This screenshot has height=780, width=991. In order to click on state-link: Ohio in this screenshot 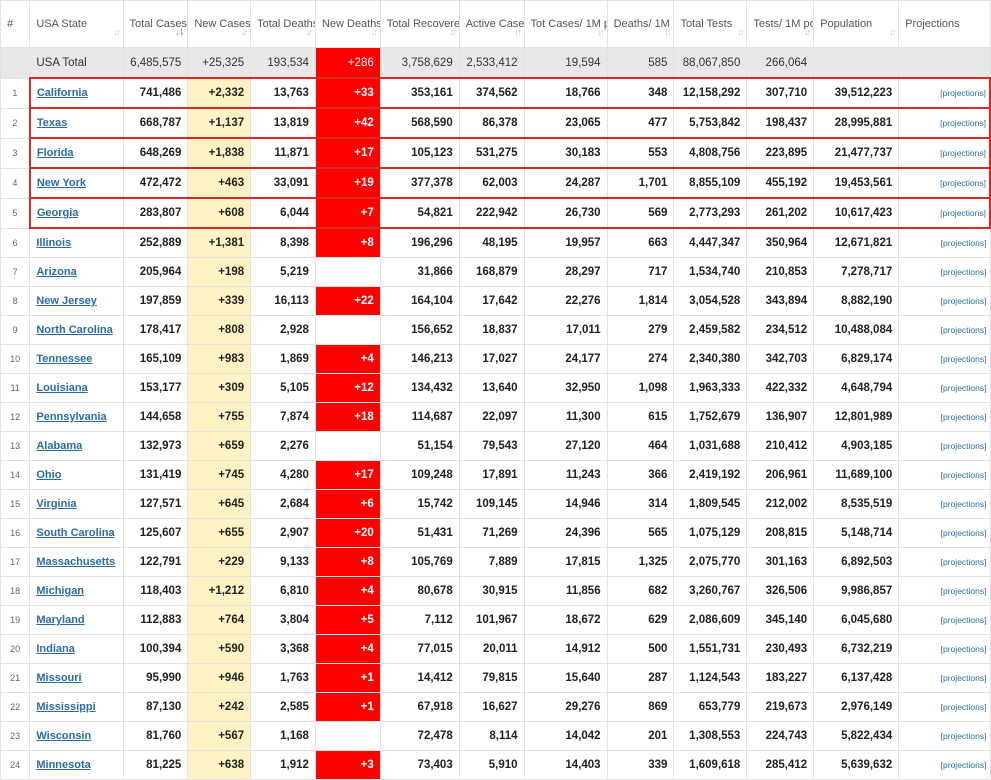, I will do `click(48, 475)`.